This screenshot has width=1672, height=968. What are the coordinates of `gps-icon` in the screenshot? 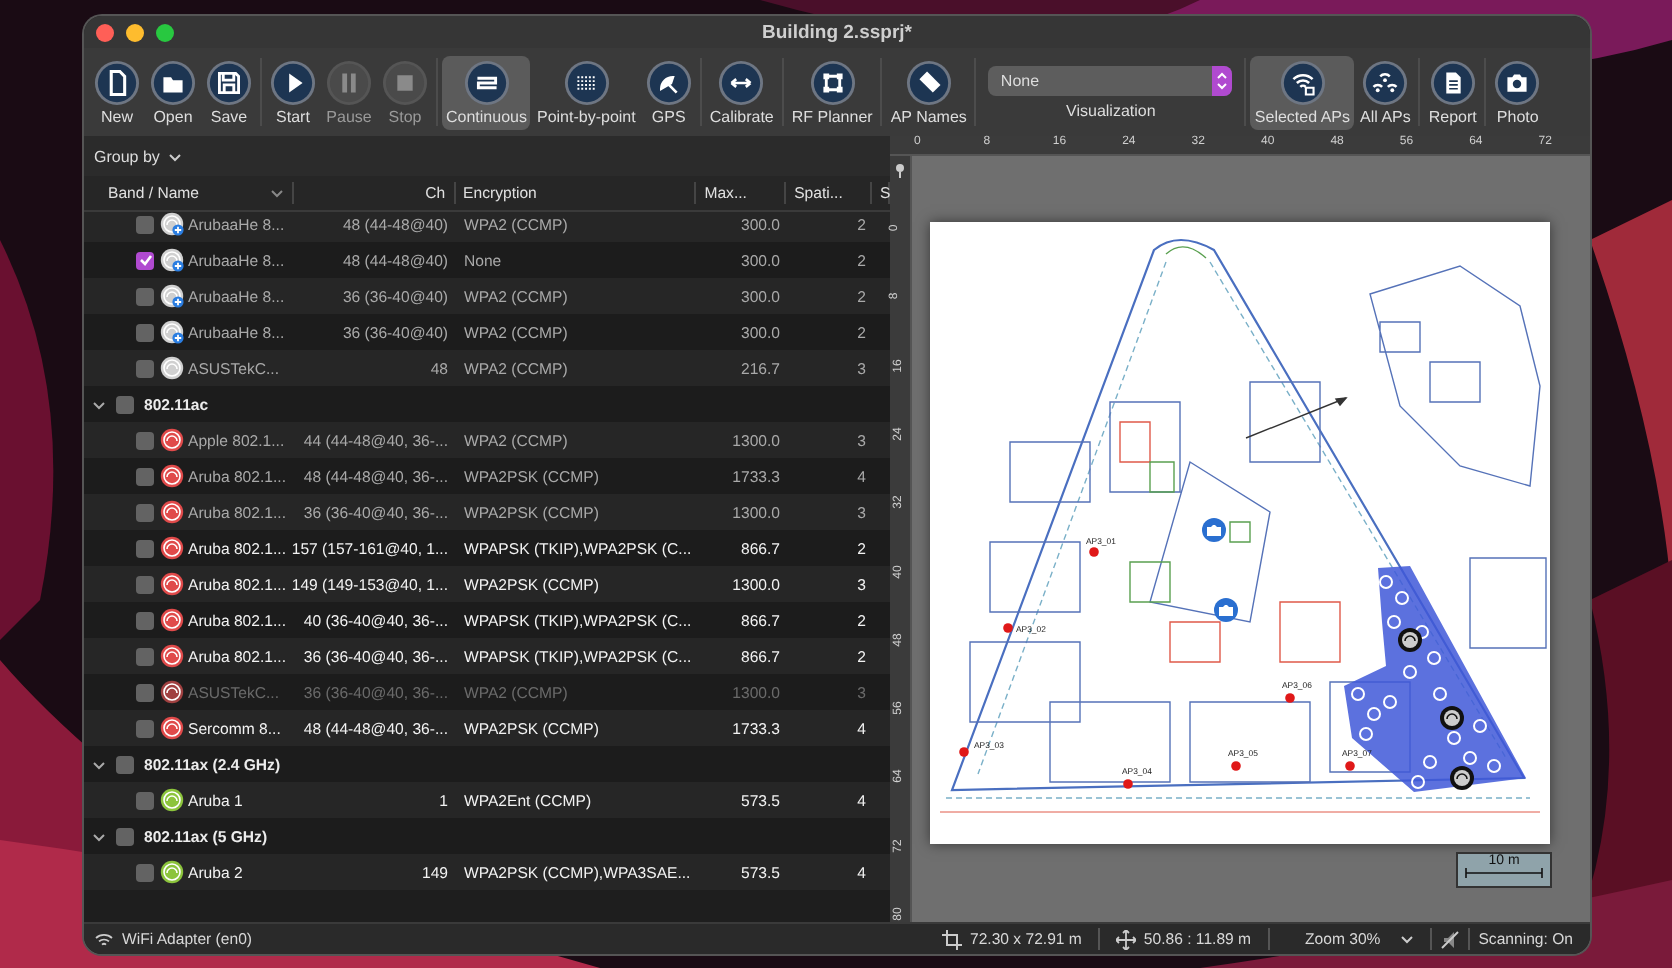 It's located at (668, 82).